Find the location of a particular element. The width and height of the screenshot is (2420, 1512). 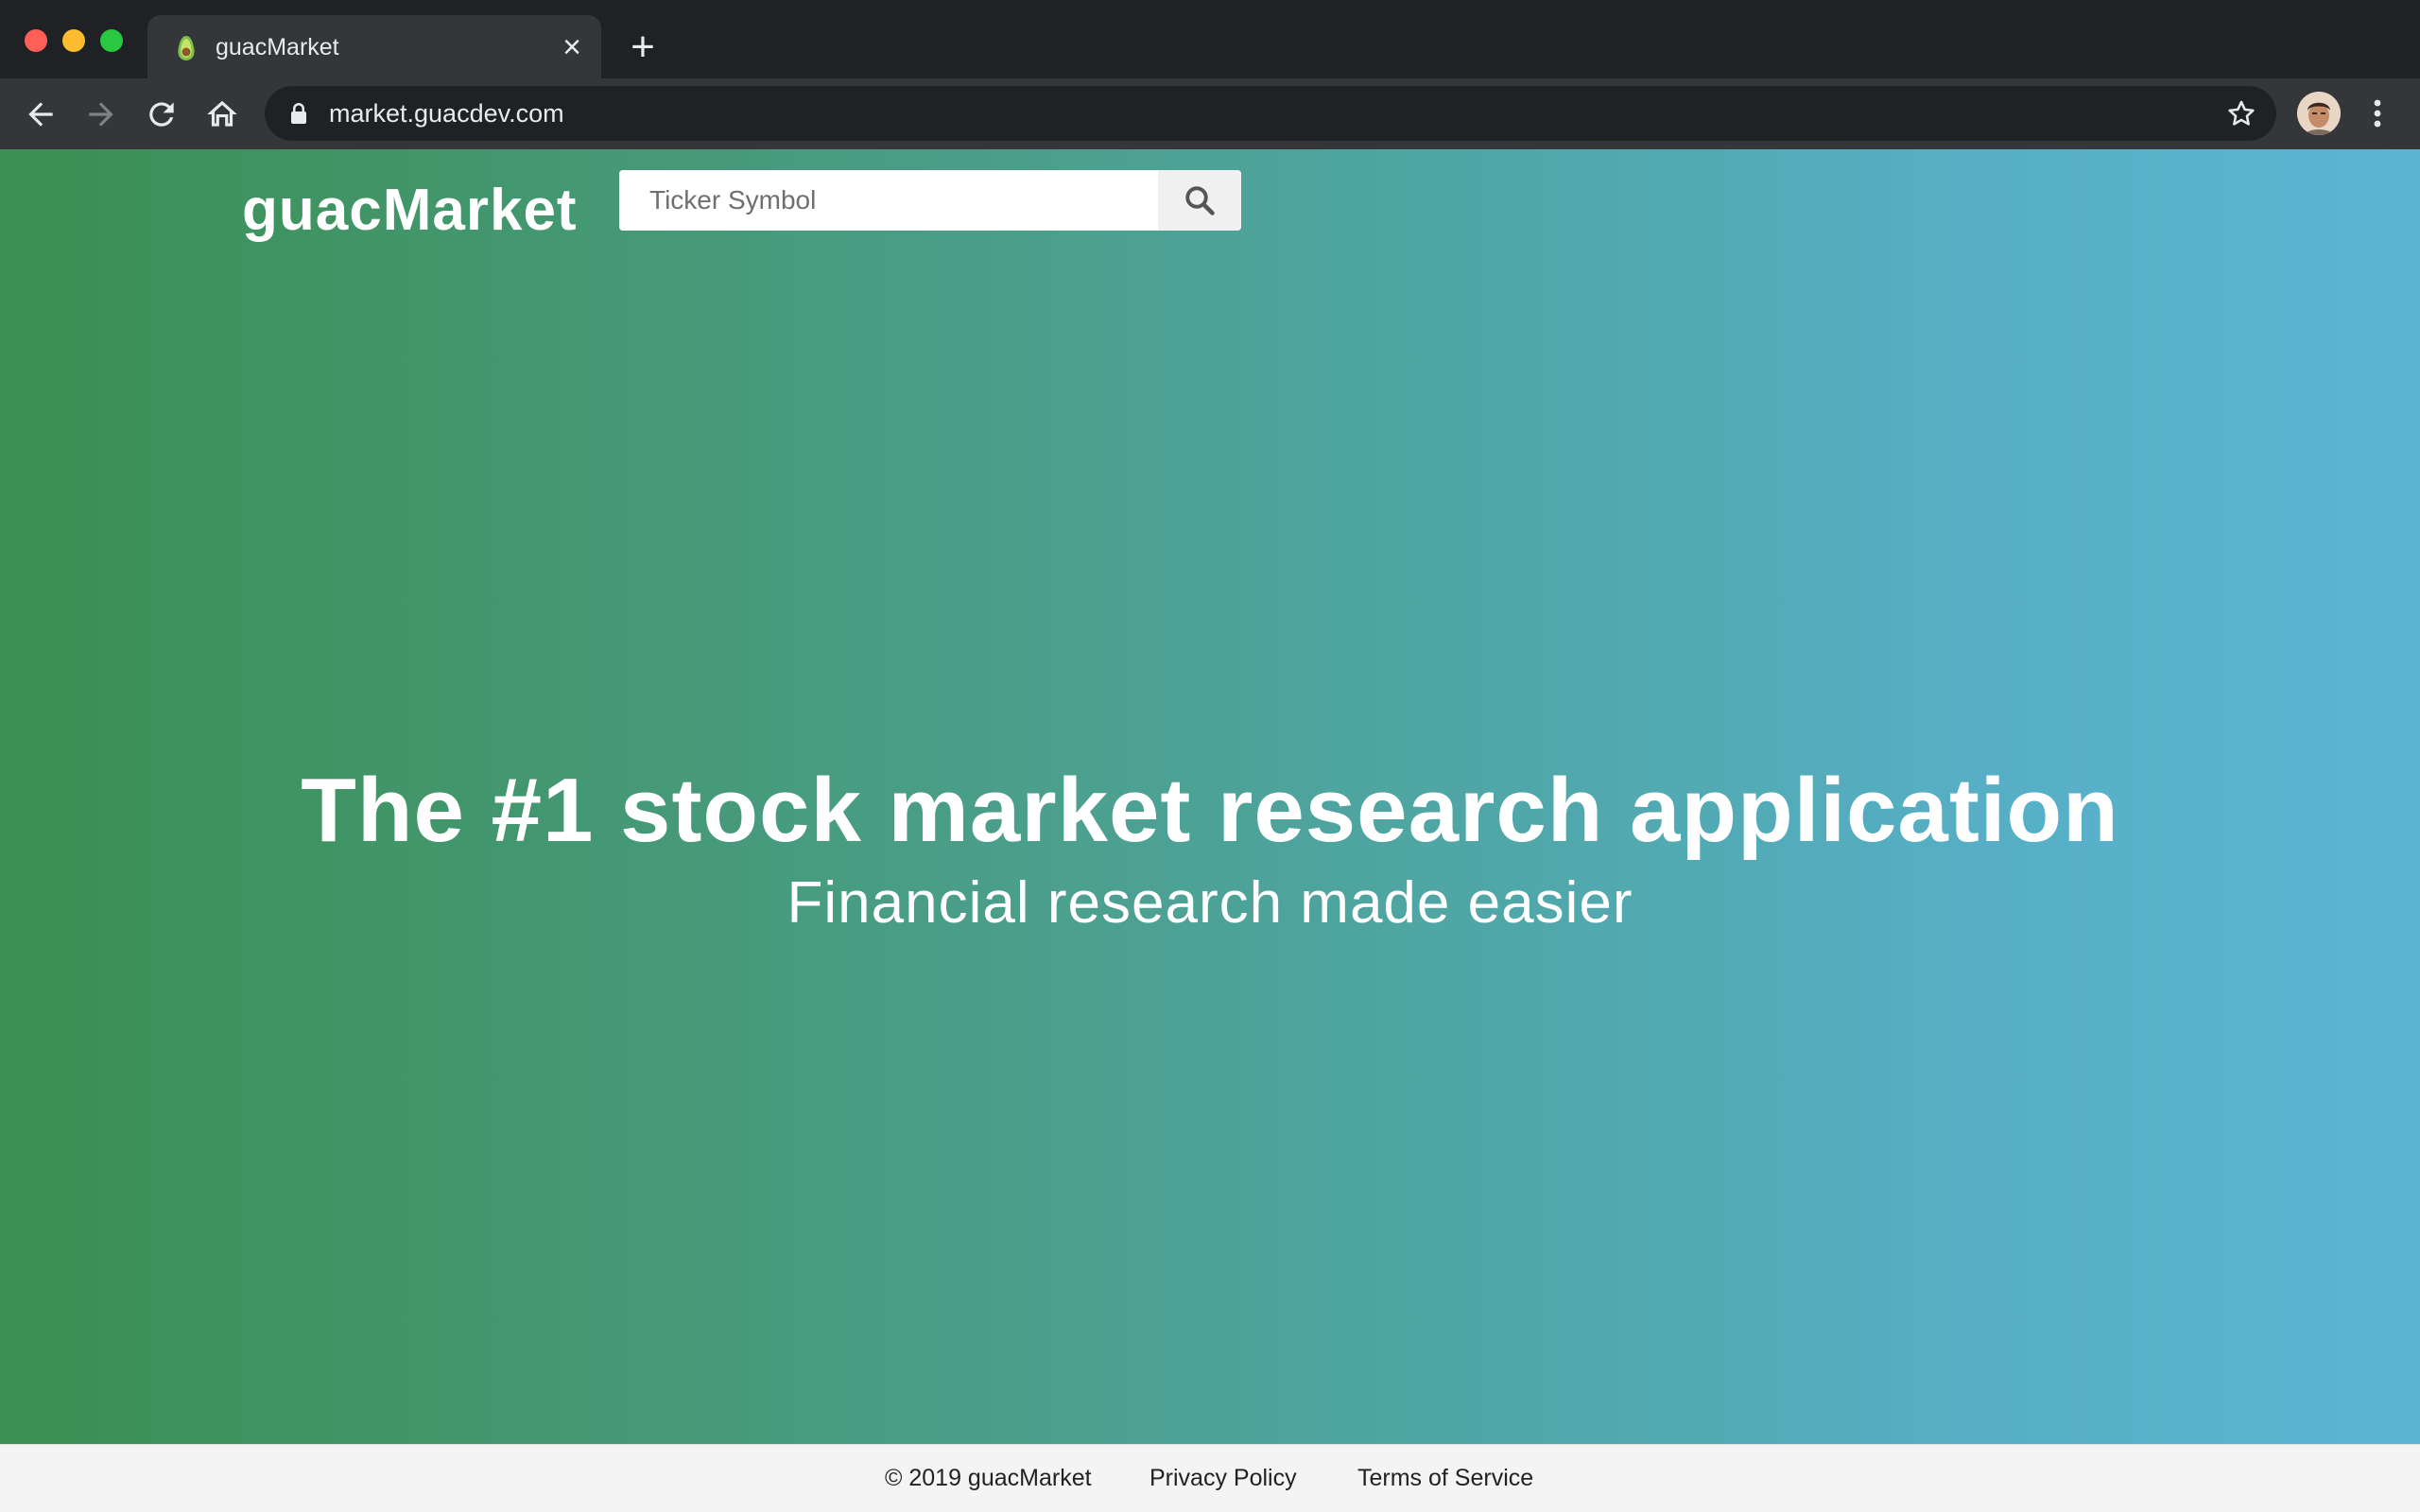

reload-icon is located at coordinates (162, 114).